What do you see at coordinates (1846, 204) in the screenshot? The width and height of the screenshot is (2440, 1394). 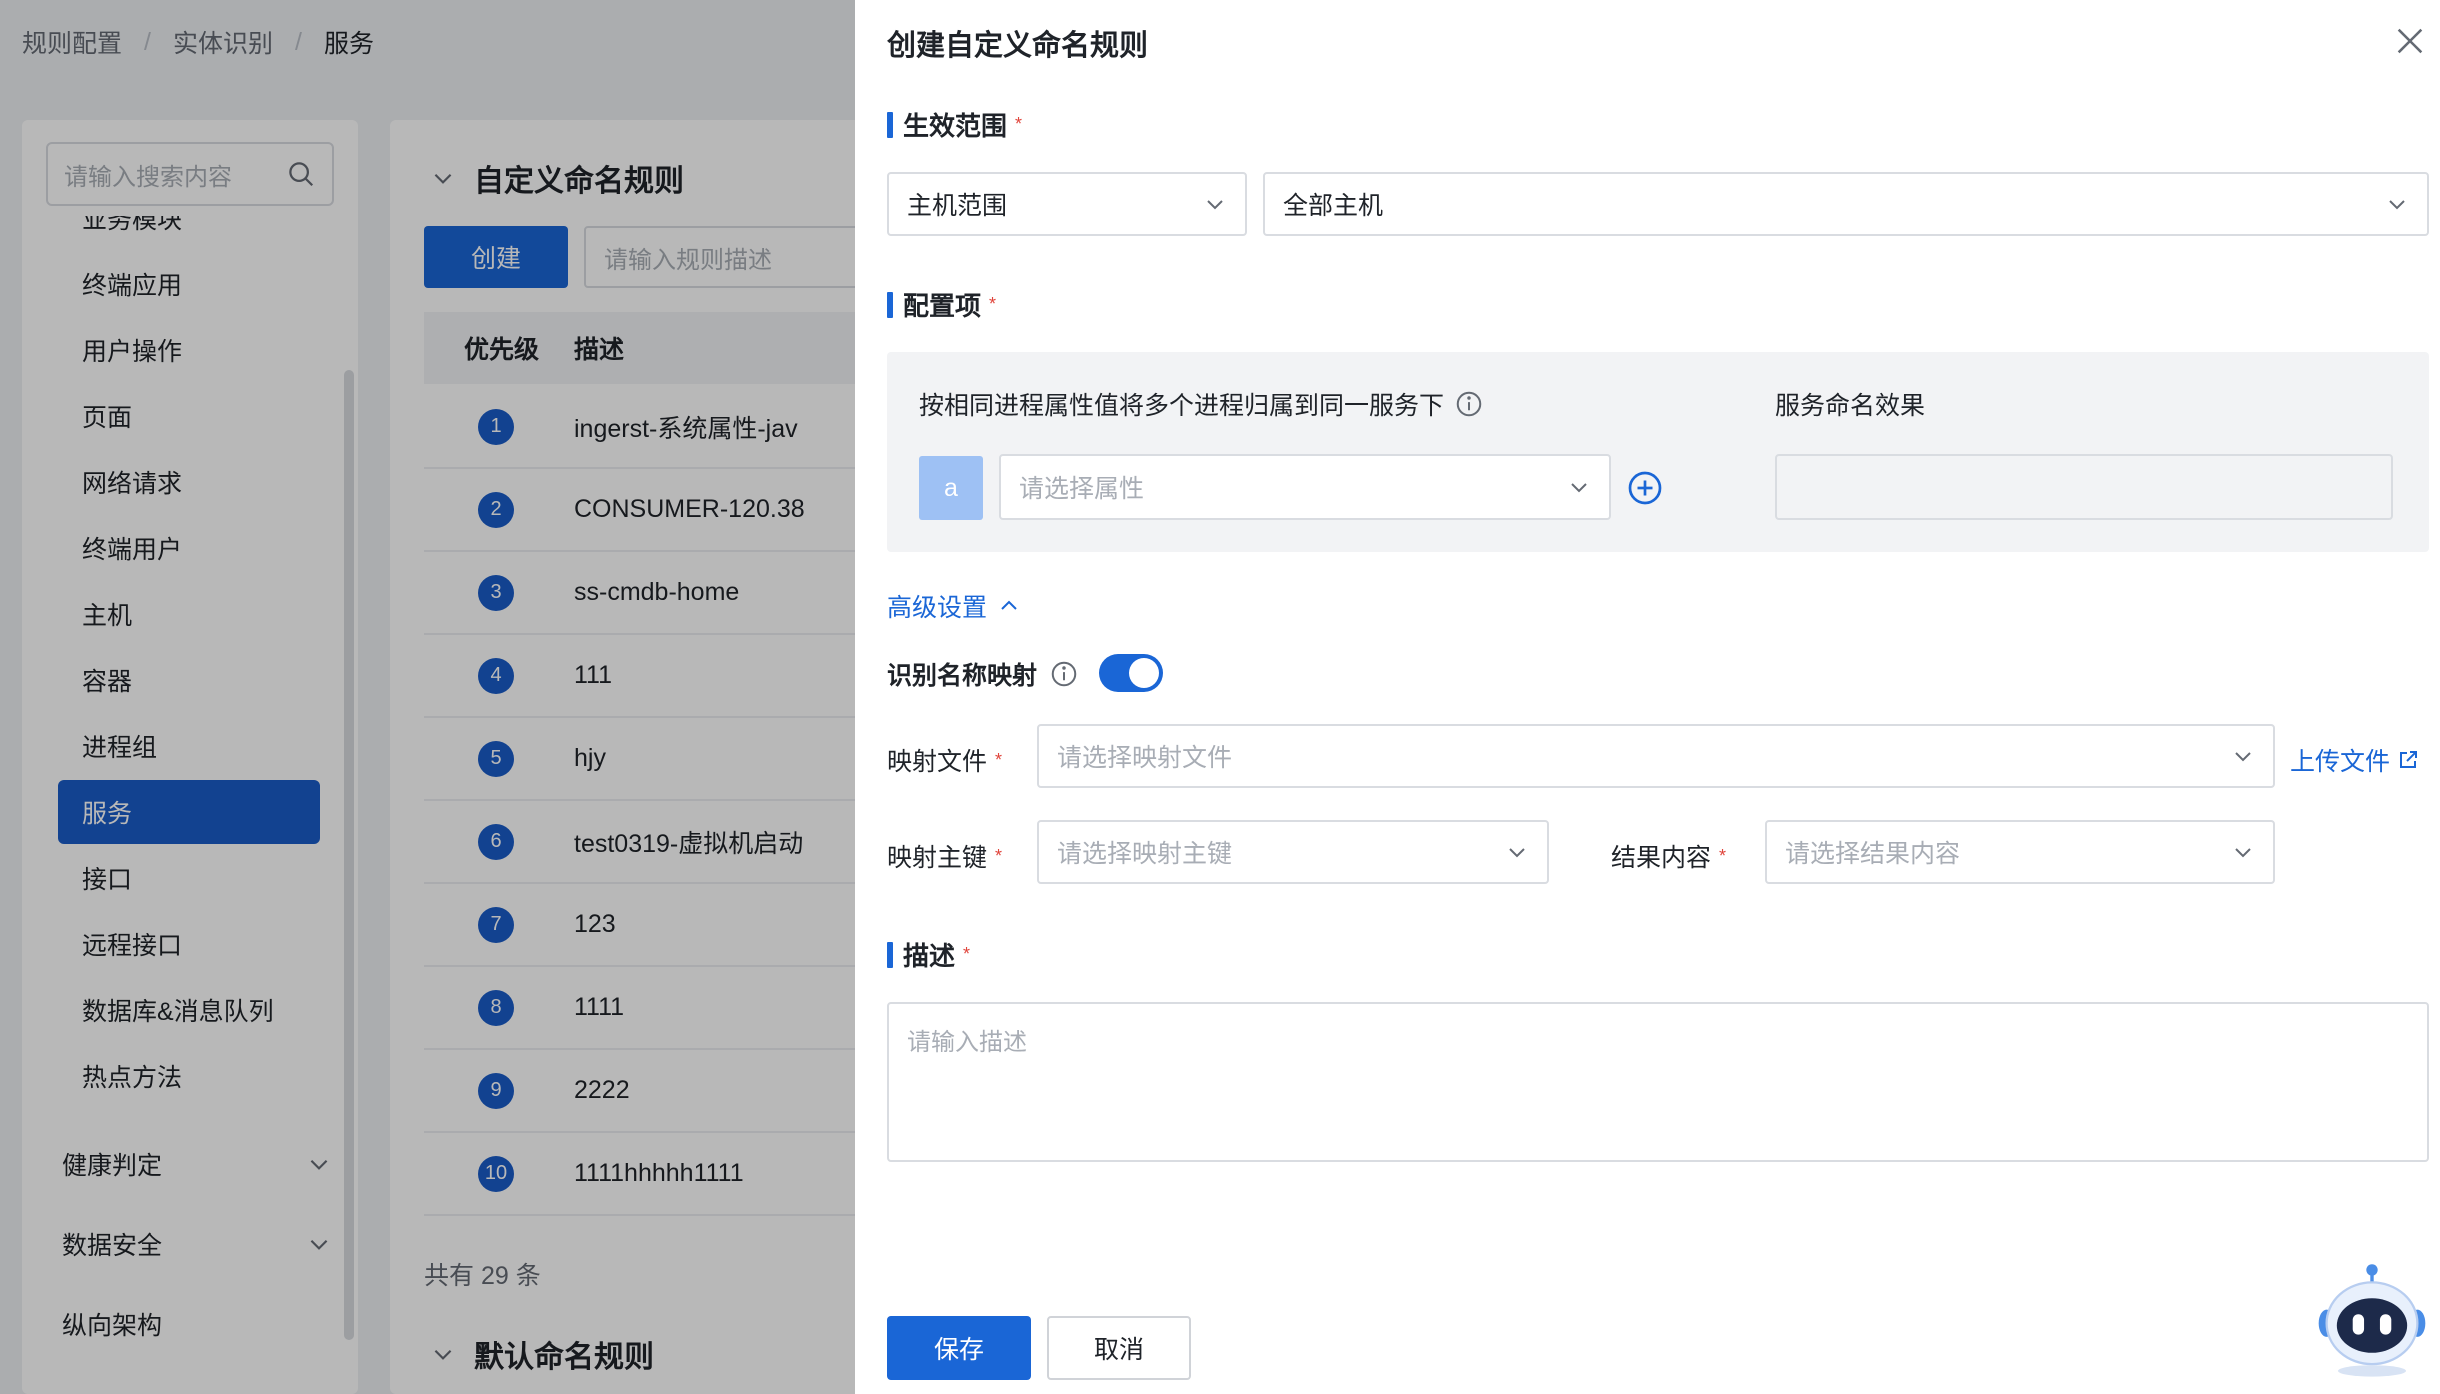 I see `scope-value-select: 全部主机` at bounding box center [1846, 204].